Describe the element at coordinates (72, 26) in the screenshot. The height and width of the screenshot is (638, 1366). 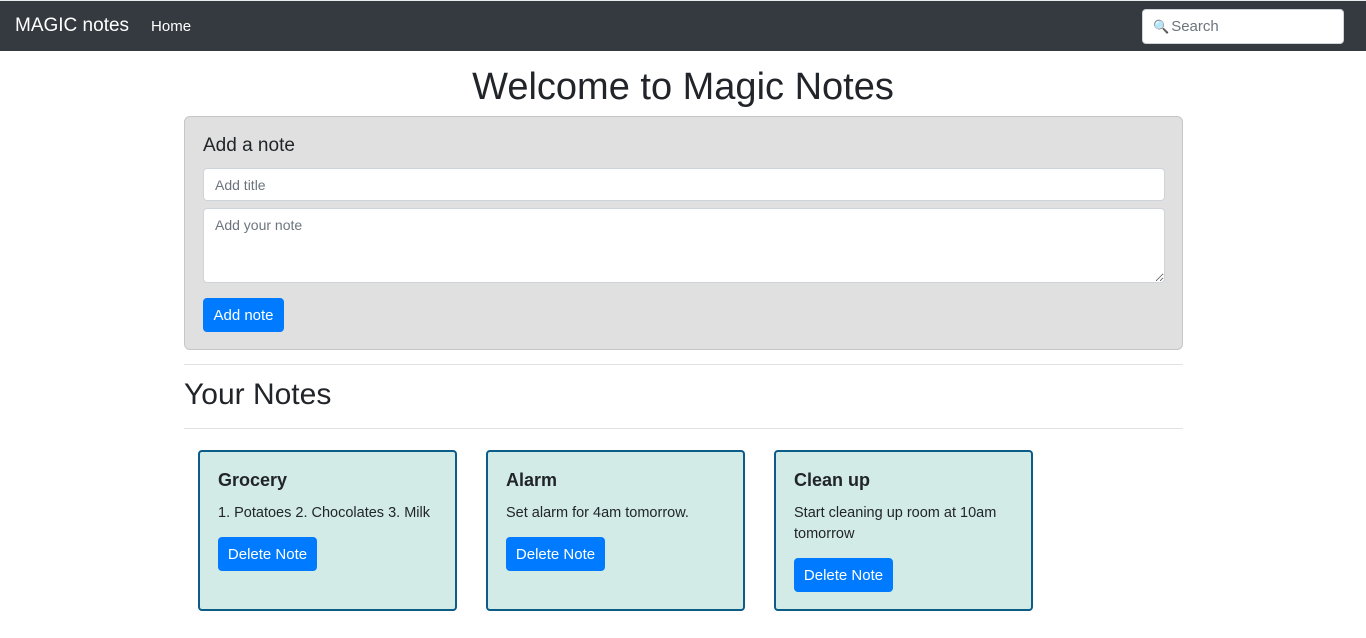
I see `brand-logo: MAGIC notes` at that location.